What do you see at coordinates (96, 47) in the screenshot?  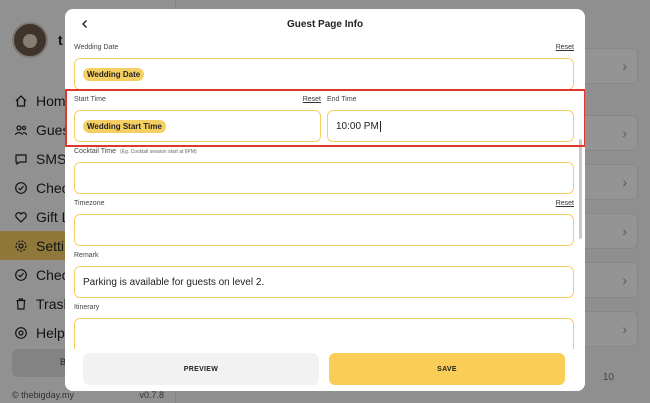 I see `wedding-date-label: Wedding Date` at bounding box center [96, 47].